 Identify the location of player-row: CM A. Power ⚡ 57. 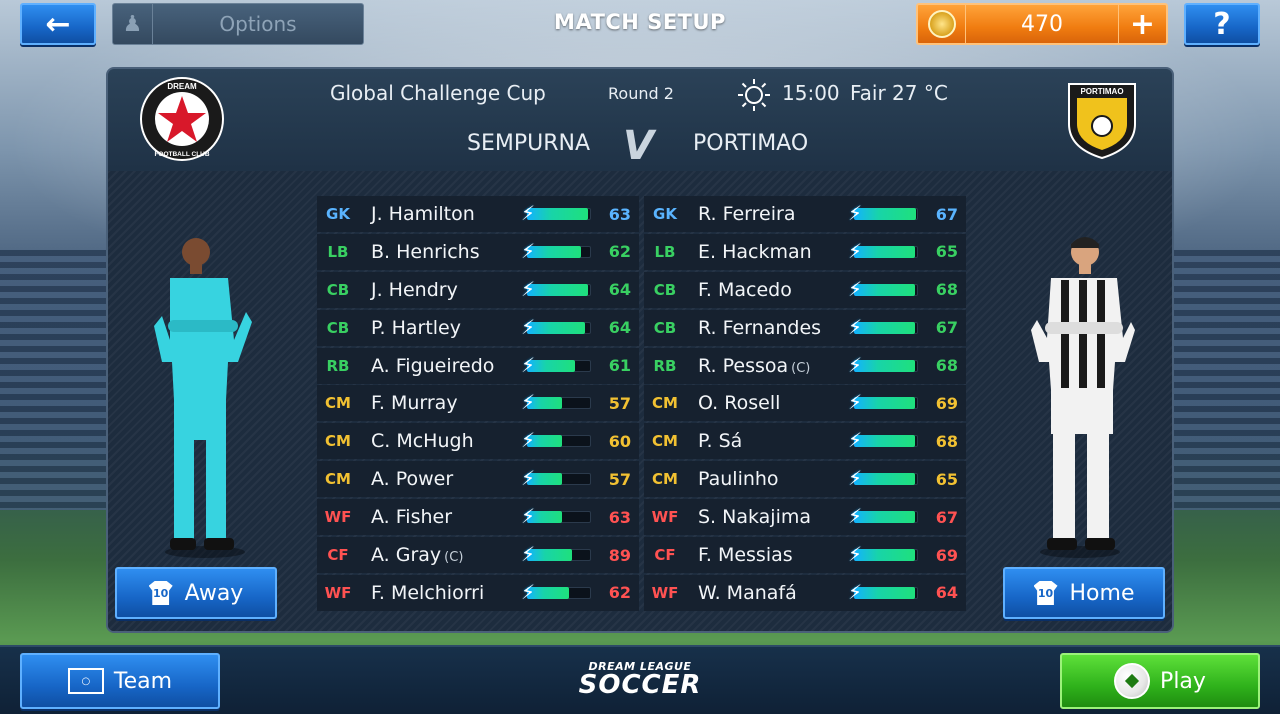
(478, 479).